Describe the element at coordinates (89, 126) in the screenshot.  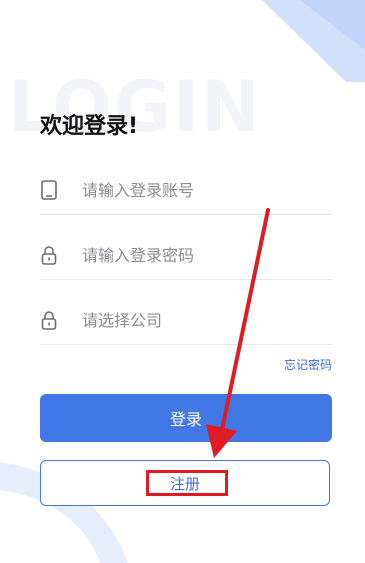
I see `welcome-title: 欢迎登录!` at that location.